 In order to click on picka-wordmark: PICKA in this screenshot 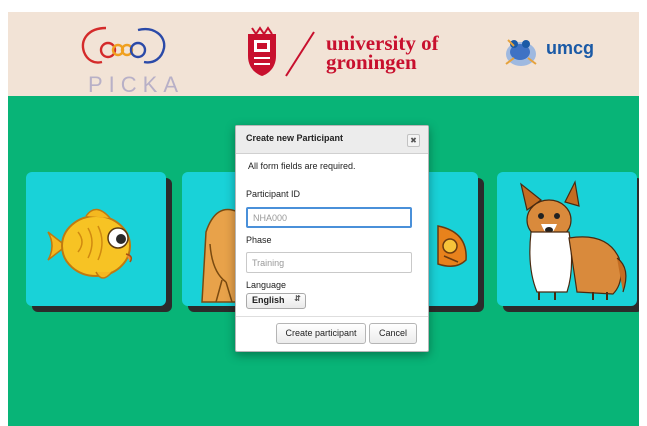, I will do `click(136, 84)`.